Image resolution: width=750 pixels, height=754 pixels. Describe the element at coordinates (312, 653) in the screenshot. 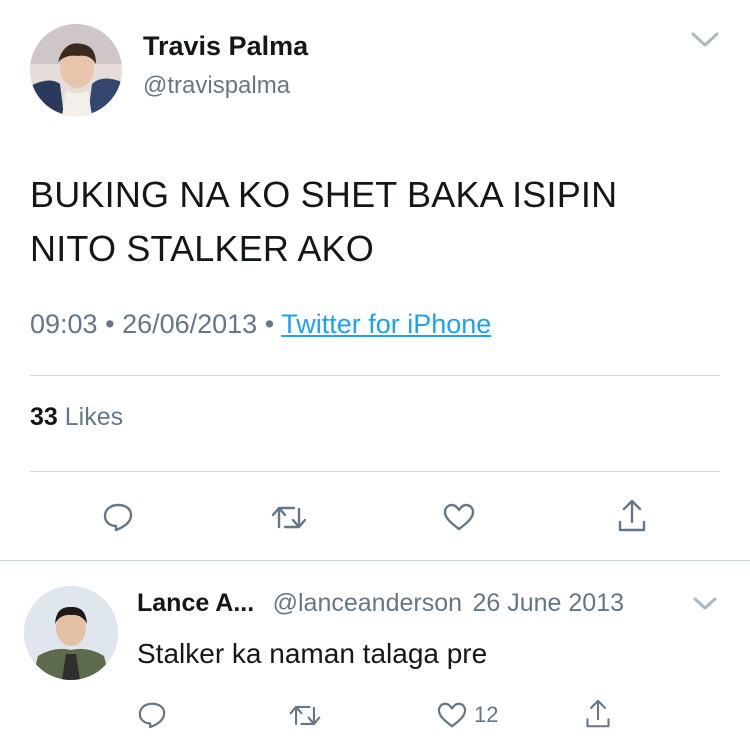

I see `reply-text: Stalker ka naman talaga pre` at that location.